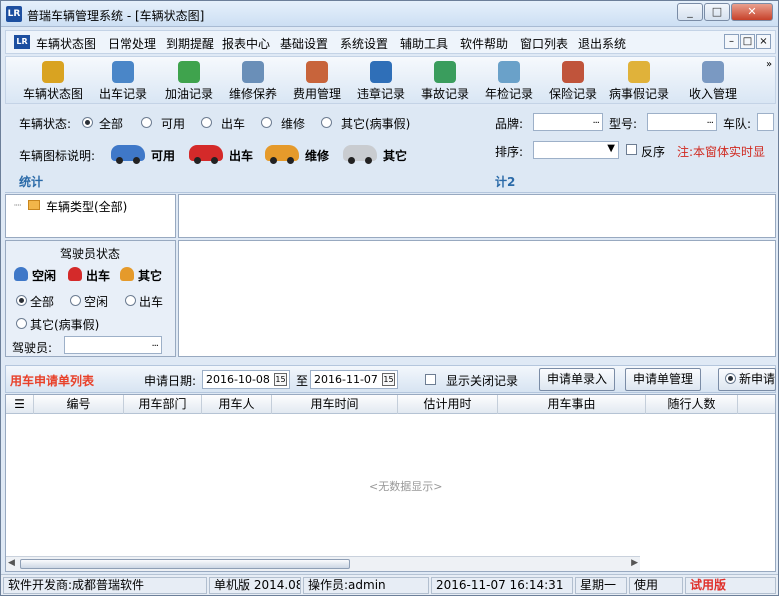 This screenshot has height=596, width=779. Describe the element at coordinates (21, 274) in the screenshot. I see `driver-idle-icon` at that location.